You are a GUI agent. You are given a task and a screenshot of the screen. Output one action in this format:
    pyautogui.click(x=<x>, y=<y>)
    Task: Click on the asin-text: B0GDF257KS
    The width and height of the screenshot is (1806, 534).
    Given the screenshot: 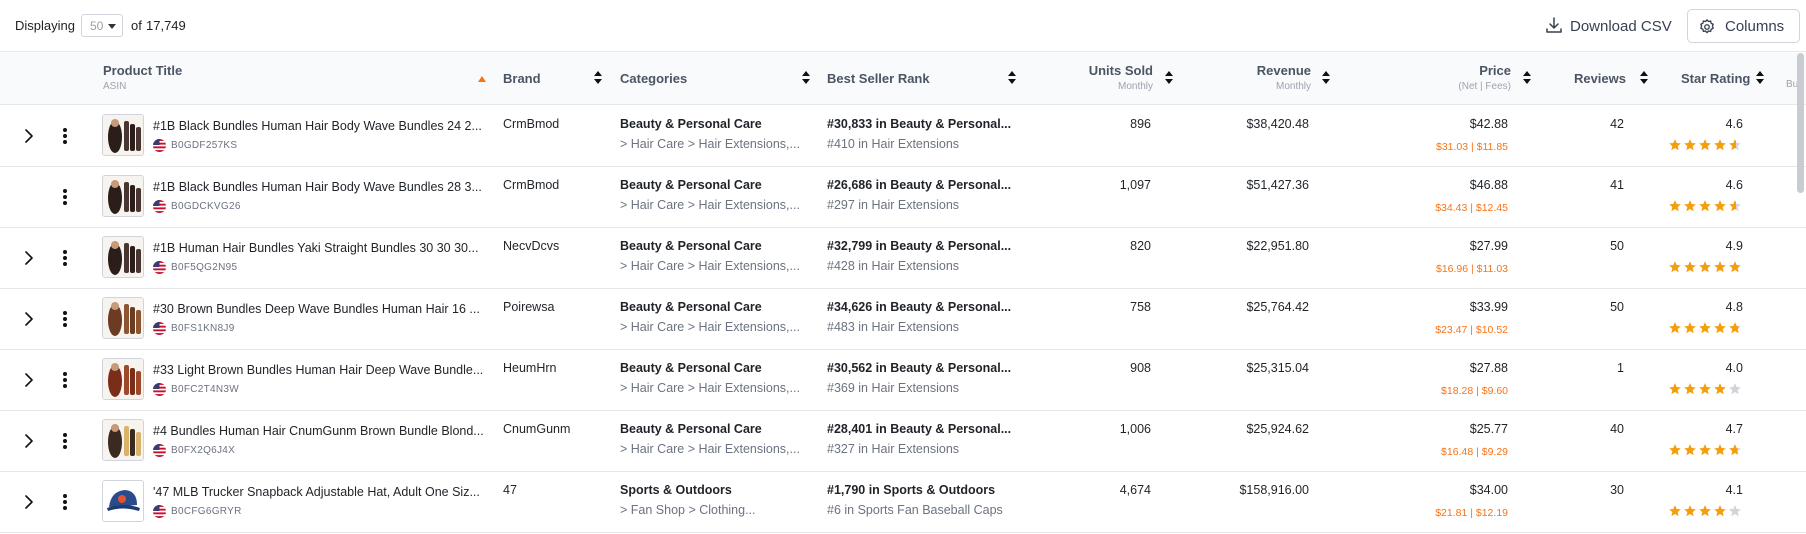 What is the action you would take?
    pyautogui.click(x=204, y=145)
    